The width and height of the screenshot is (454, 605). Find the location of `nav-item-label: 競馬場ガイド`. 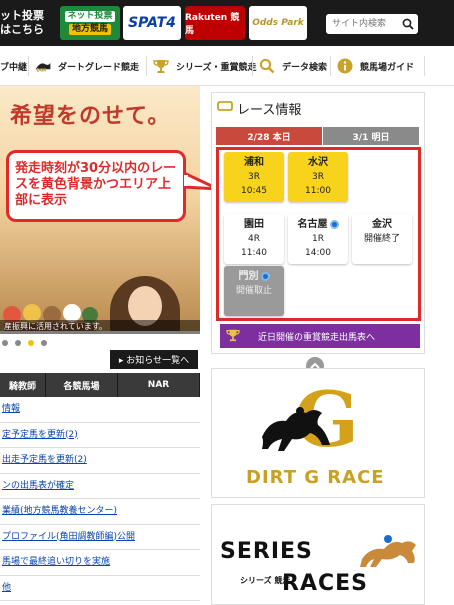

nav-item-label: 競馬場ガイド is located at coordinates (387, 67).